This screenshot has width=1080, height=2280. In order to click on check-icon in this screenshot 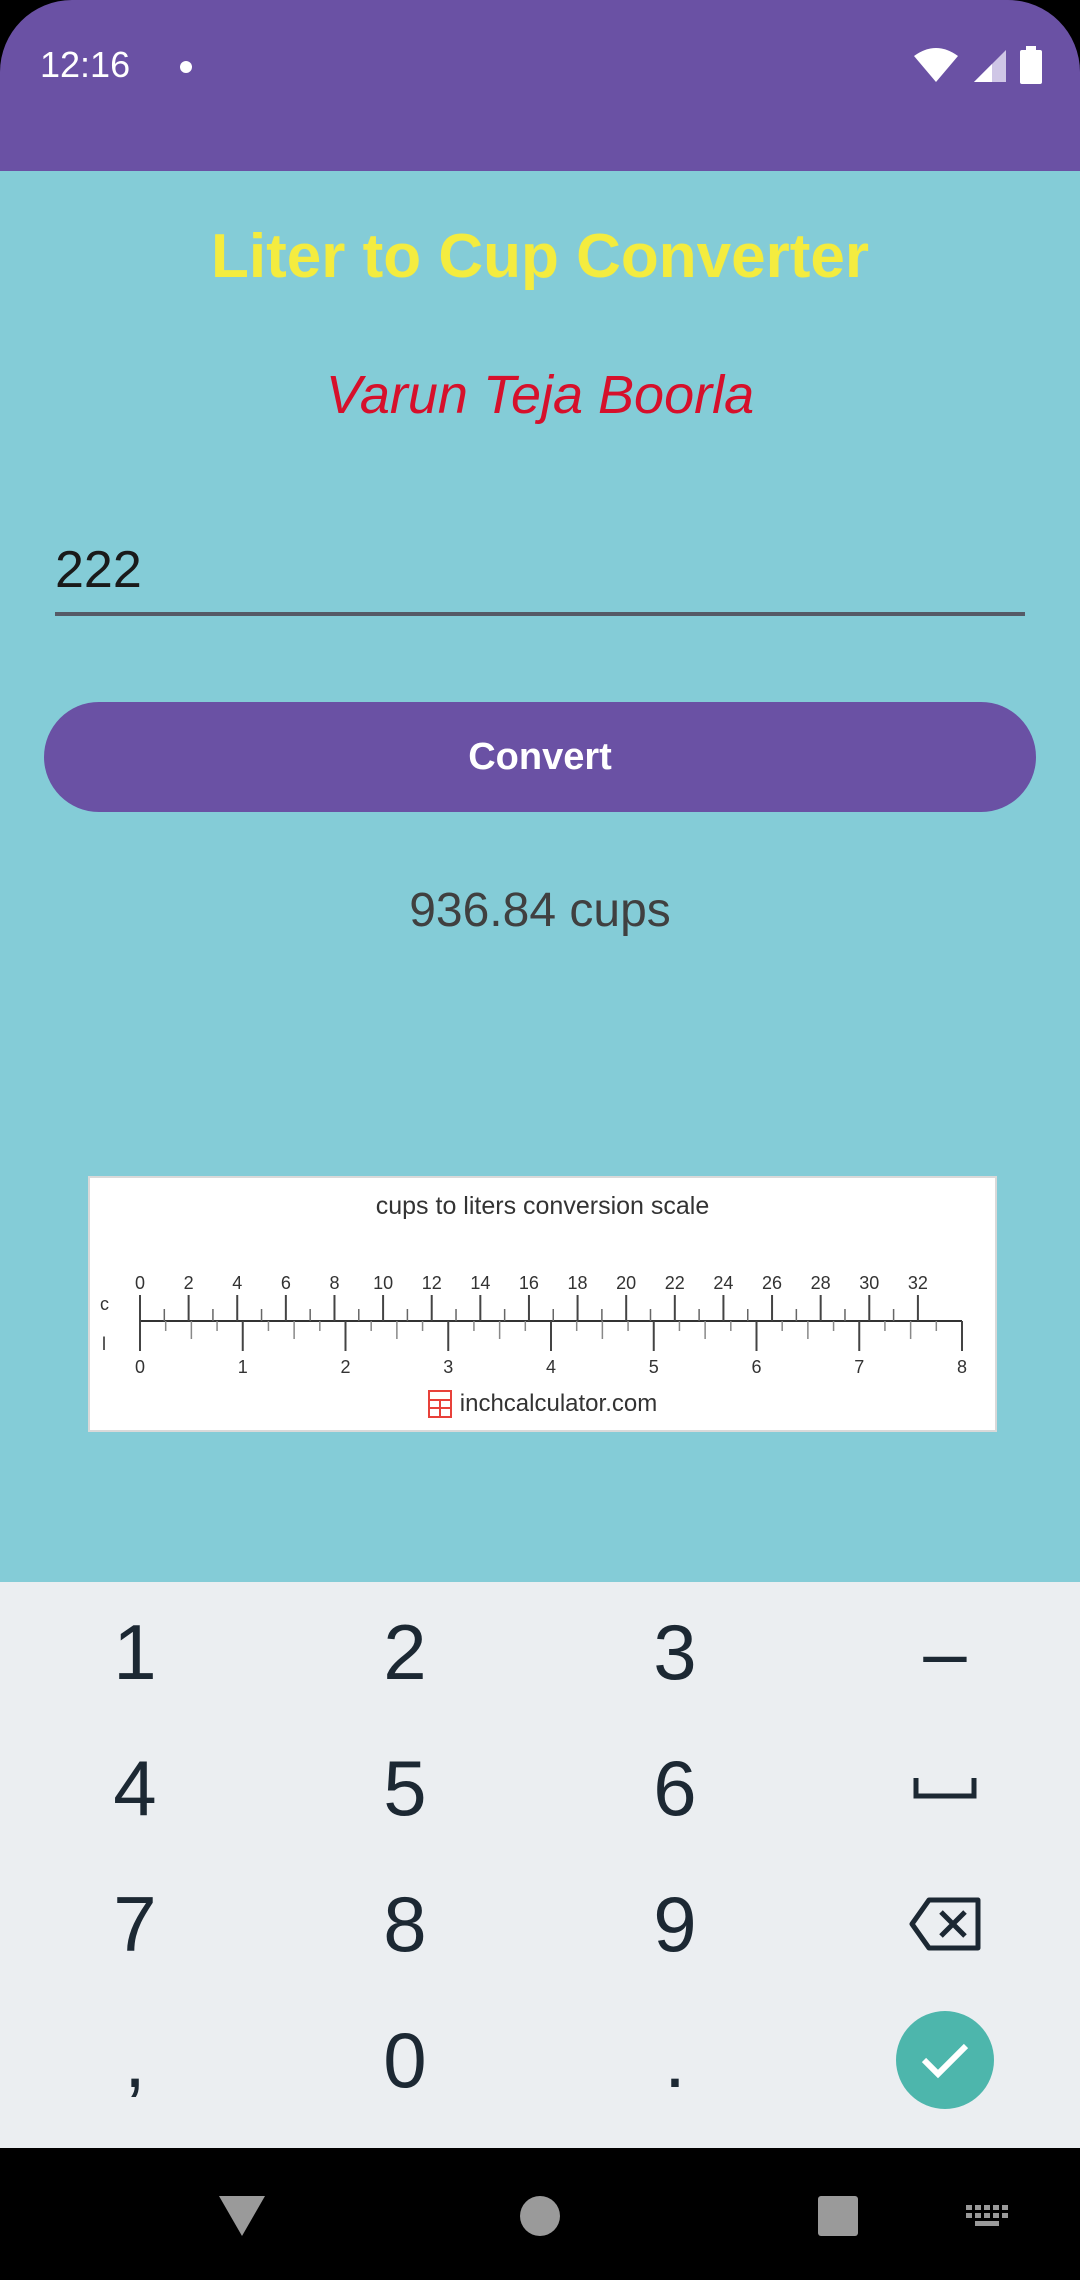, I will do `click(945, 2060)`.